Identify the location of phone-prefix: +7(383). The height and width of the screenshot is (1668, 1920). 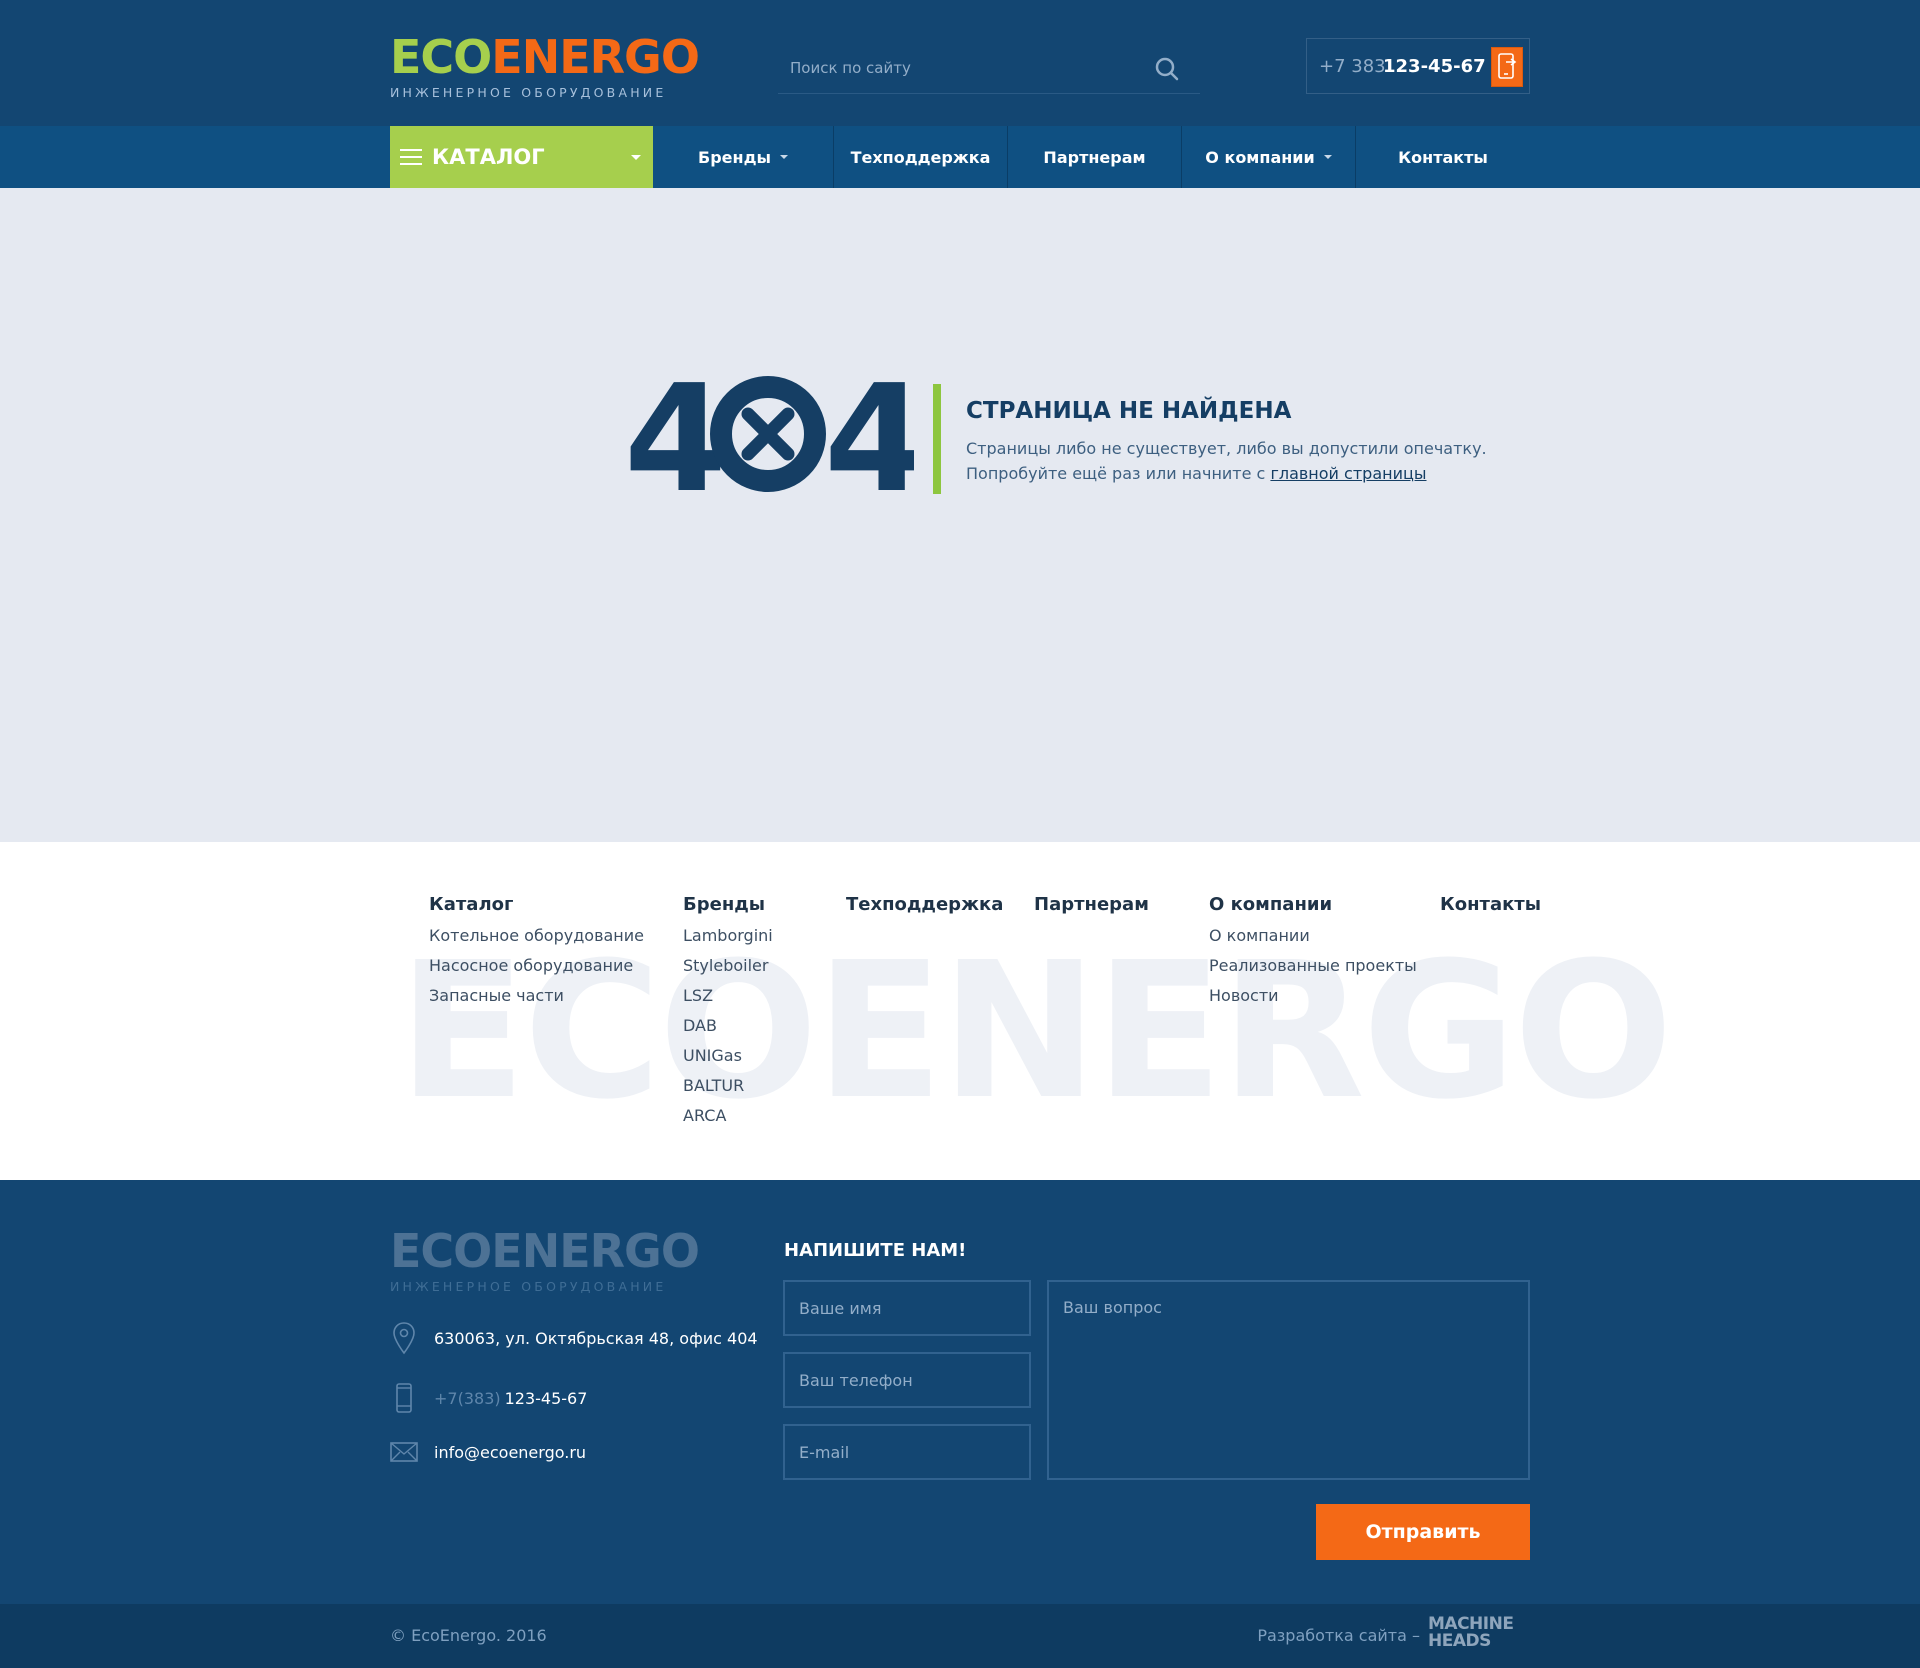
(467, 1398).